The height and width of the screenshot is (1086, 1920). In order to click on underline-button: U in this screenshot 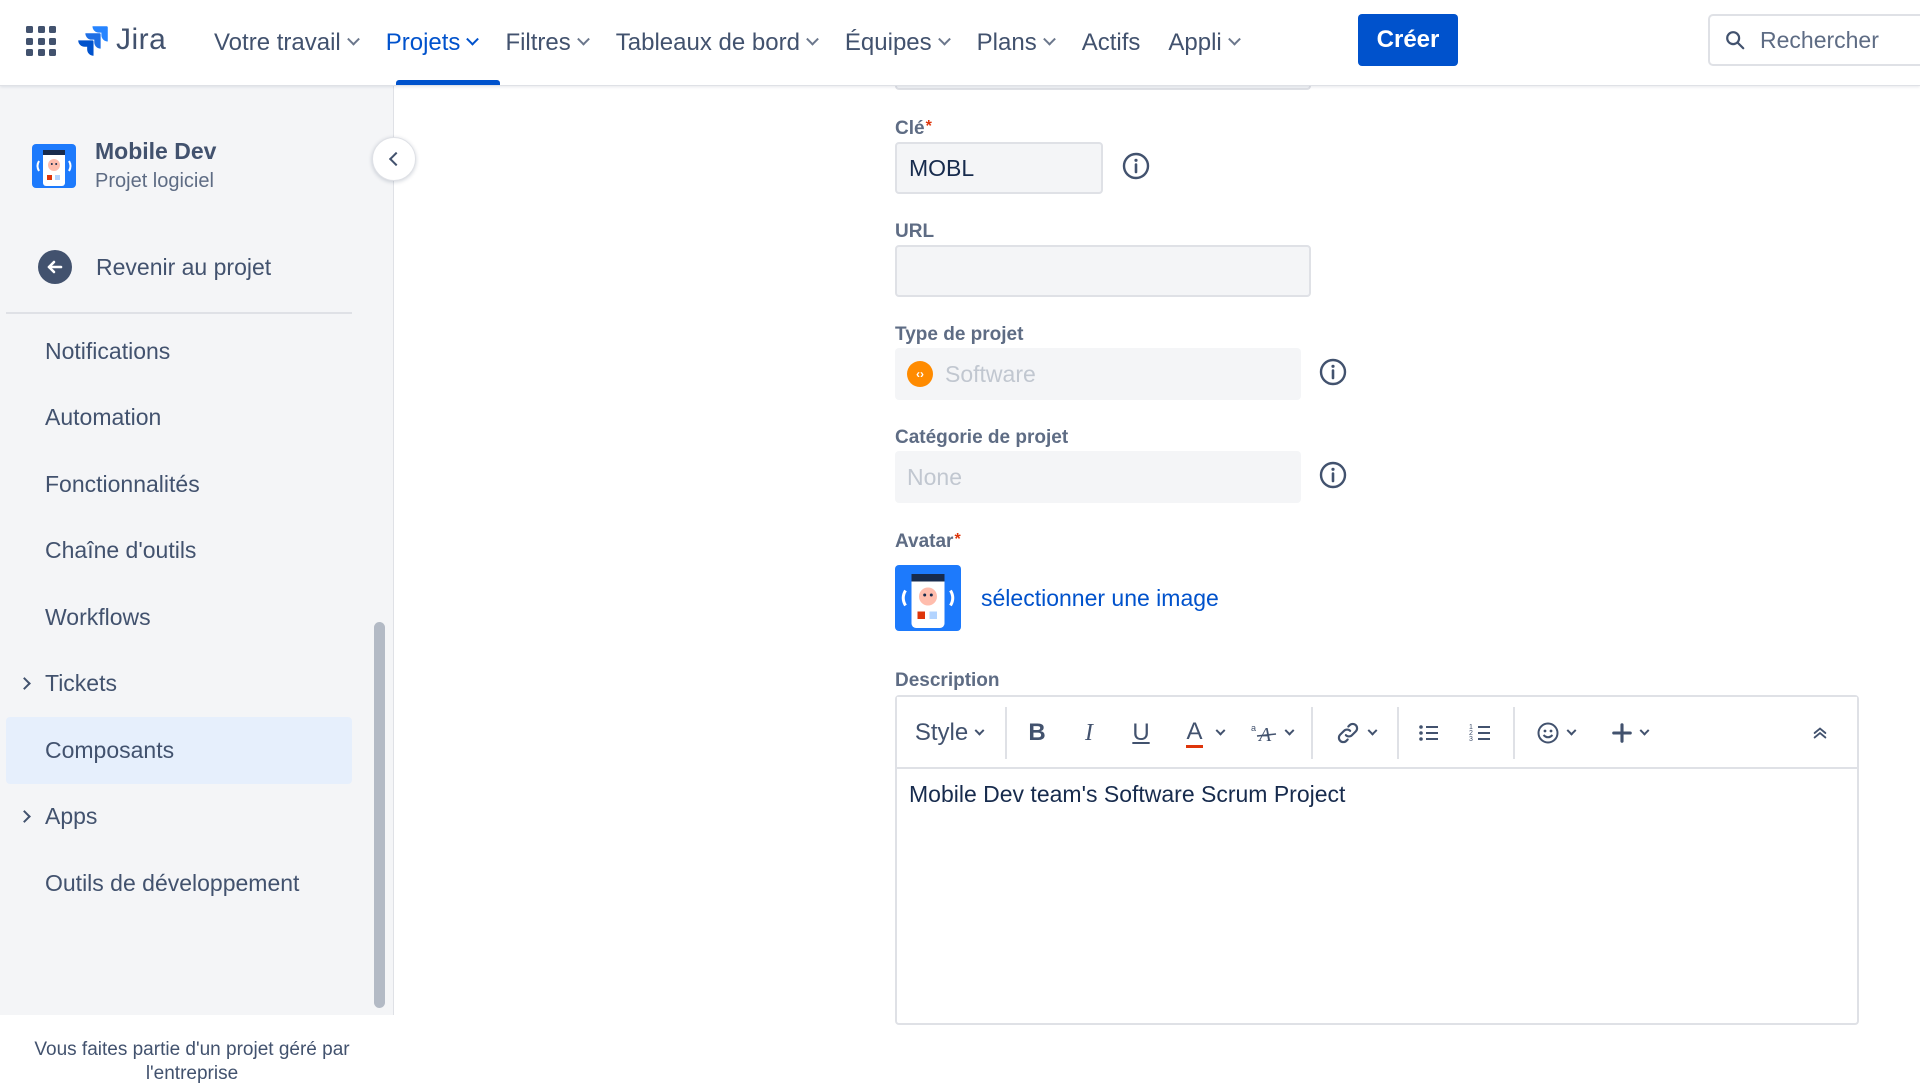, I will do `click(1141, 733)`.